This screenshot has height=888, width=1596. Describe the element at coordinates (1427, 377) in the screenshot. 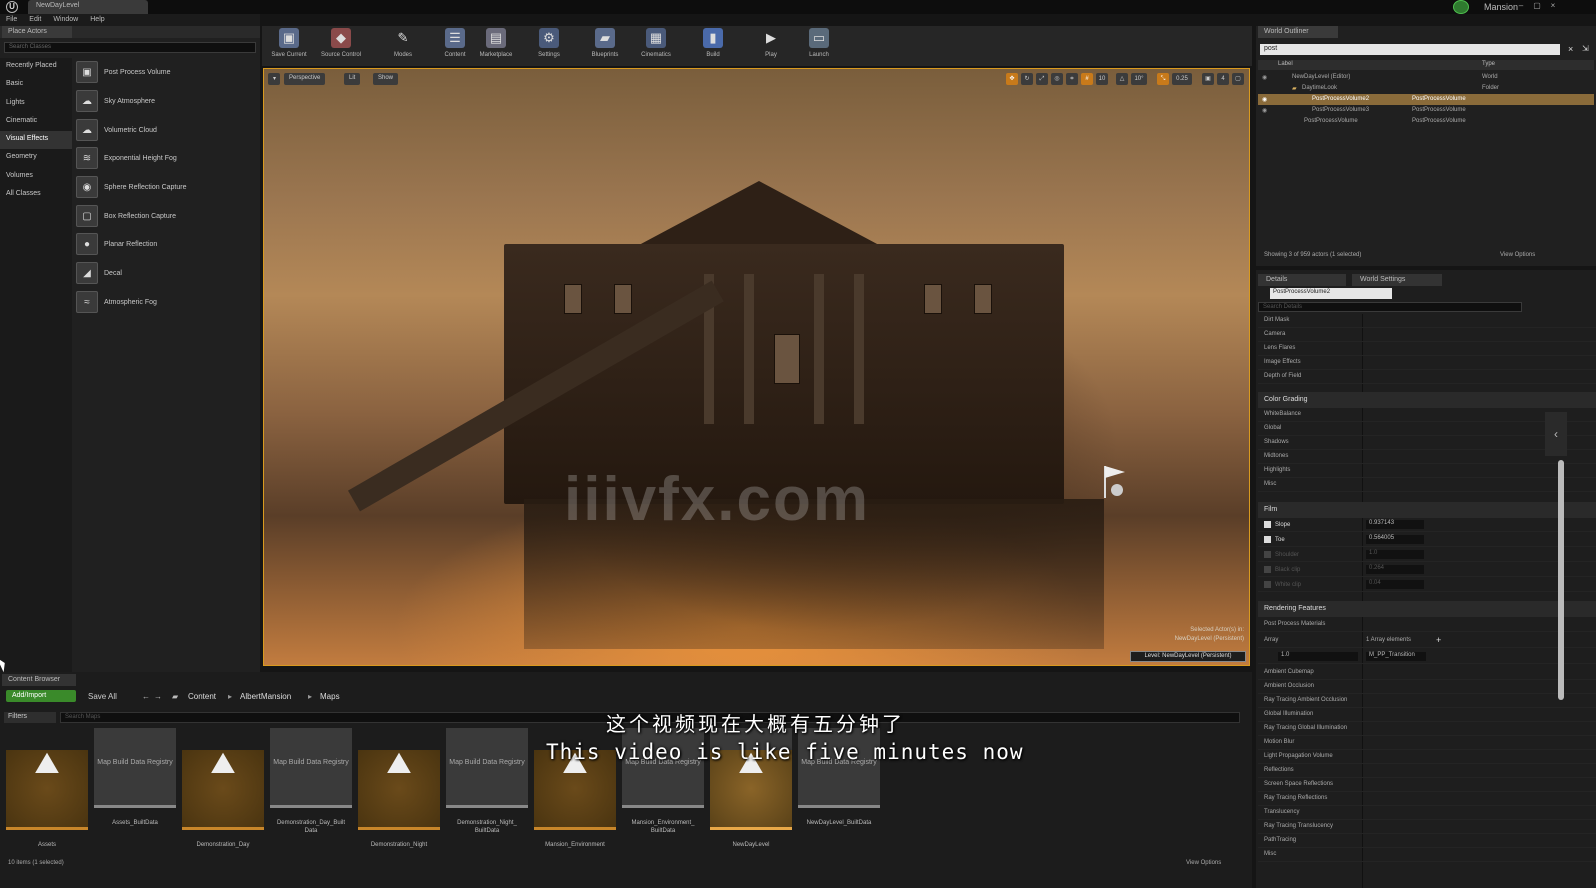

I see `details-row: Depth of Field` at that location.